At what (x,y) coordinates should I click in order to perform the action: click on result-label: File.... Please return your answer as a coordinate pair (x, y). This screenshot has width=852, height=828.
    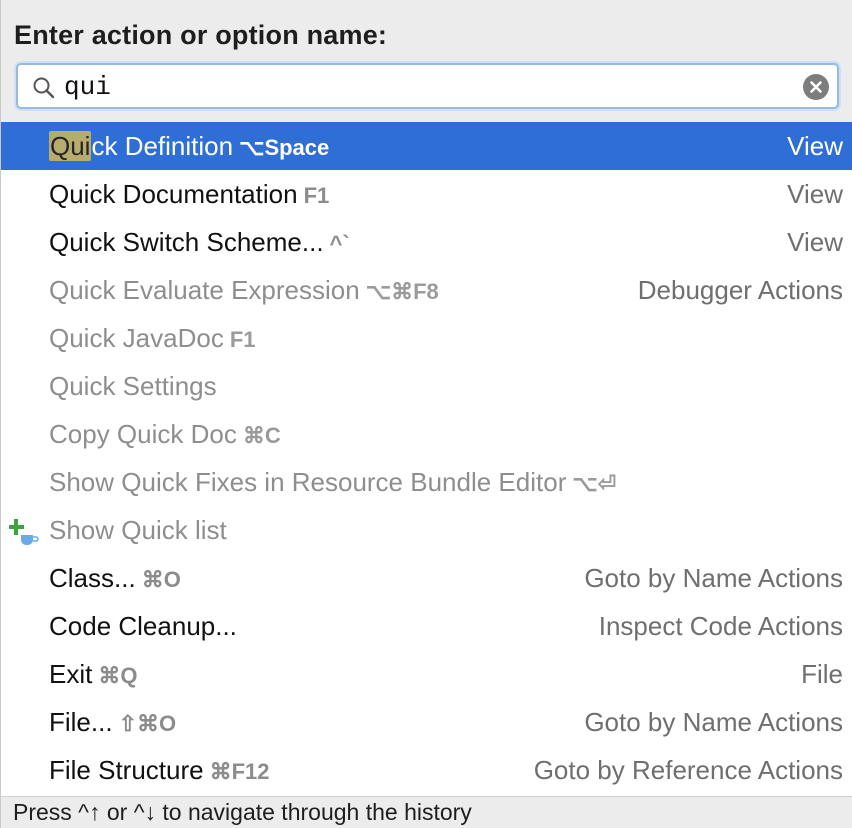
    Looking at the image, I should click on (81, 722).